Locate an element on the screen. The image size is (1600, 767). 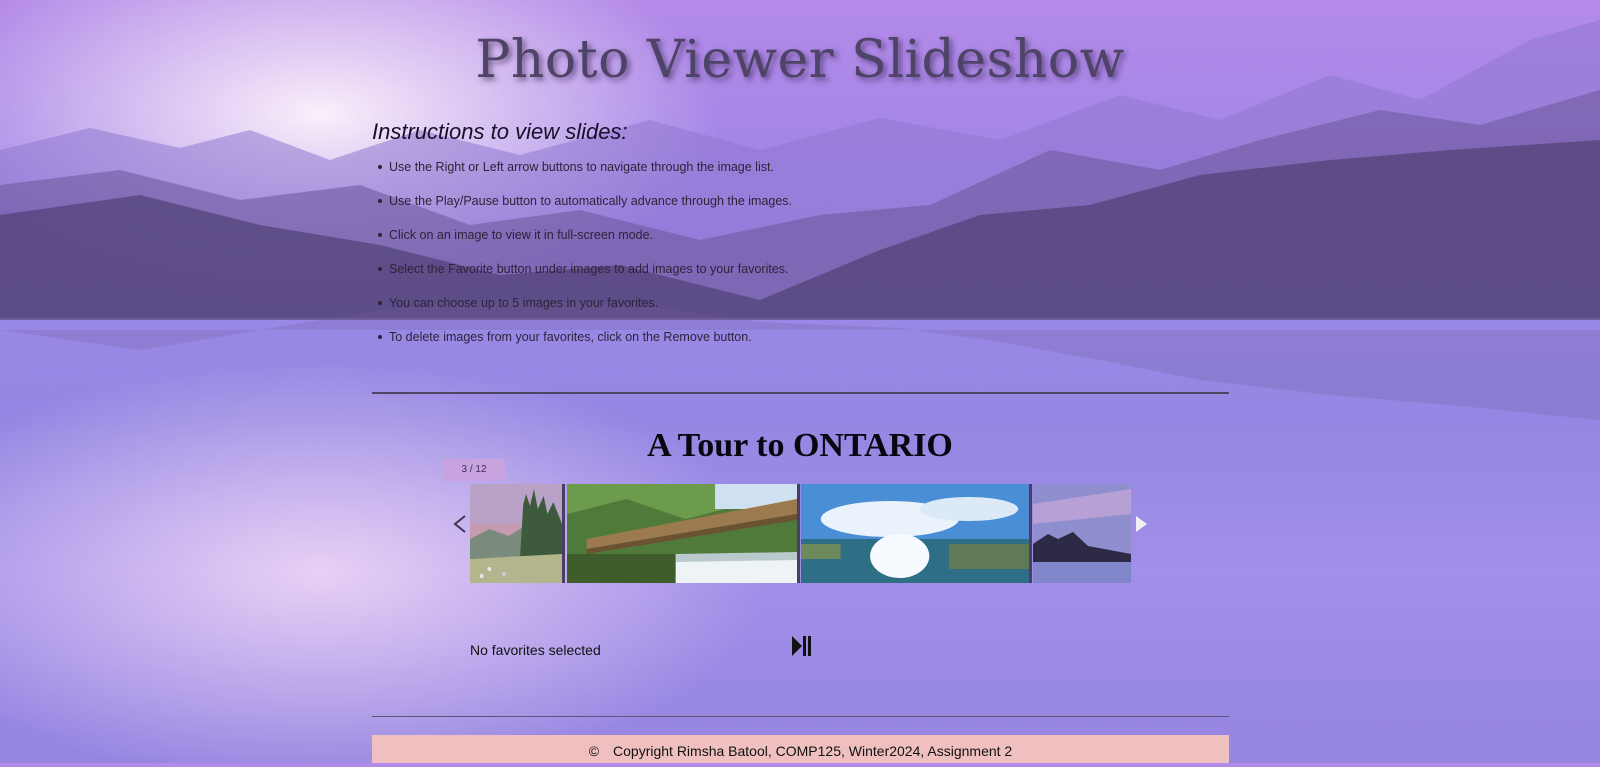
next-slide-button is located at coordinates (1141, 524).